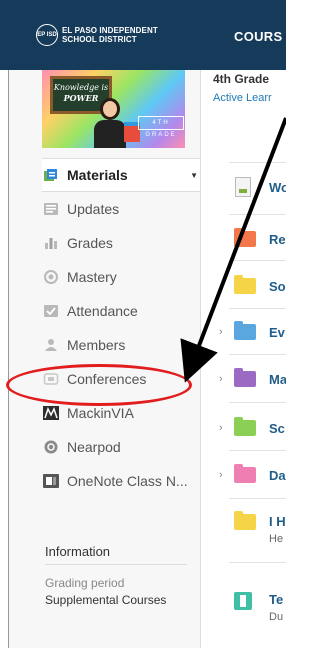  I want to click on sidebar-item-attendance: Attendance, so click(122, 311).